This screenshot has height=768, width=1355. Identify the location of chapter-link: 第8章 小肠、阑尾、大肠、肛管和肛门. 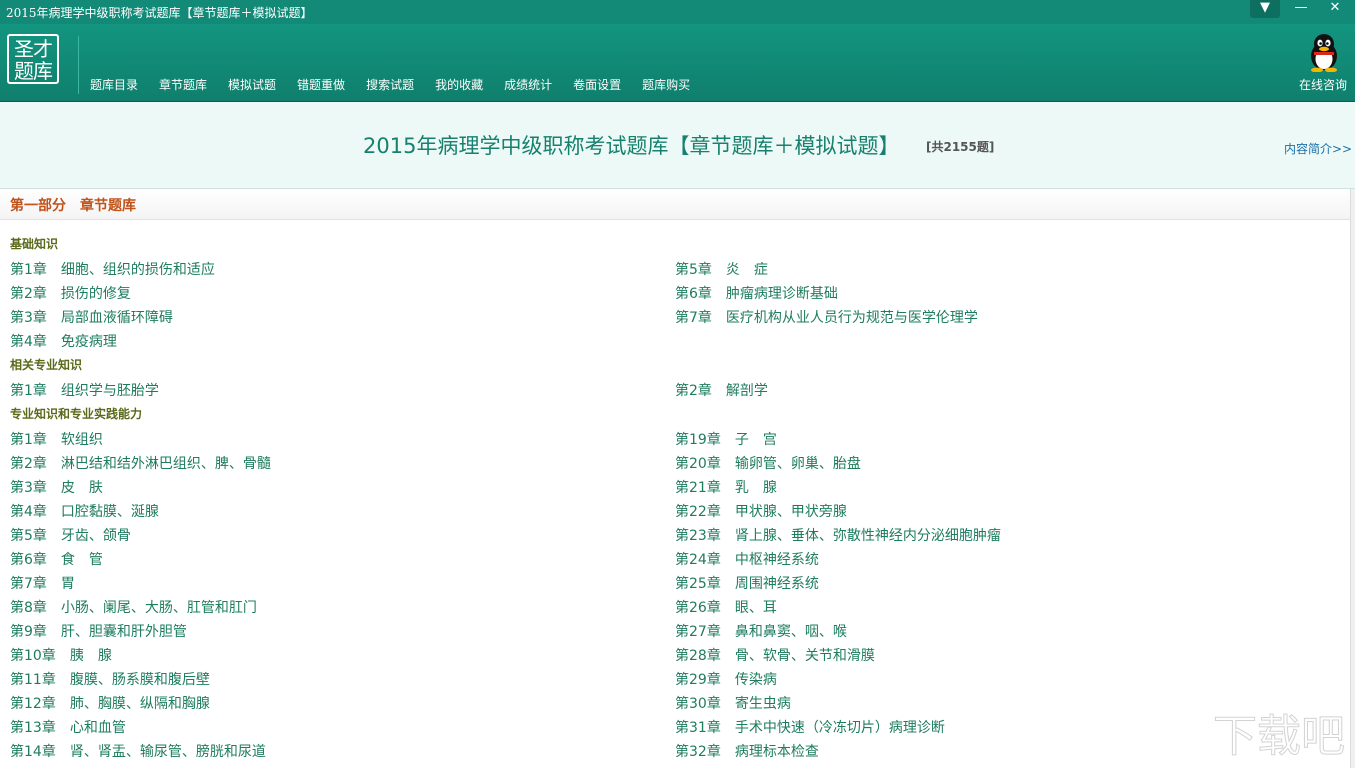
(133, 607).